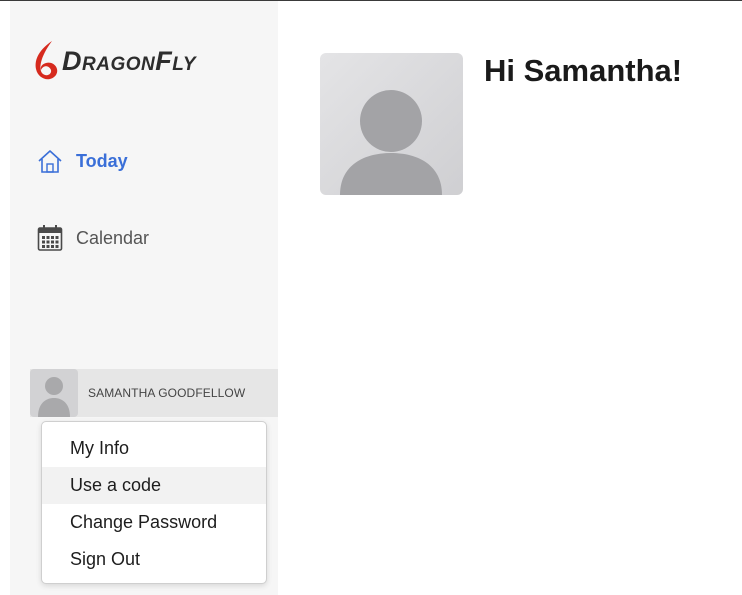 The width and height of the screenshot is (742, 595). What do you see at coordinates (113, 237) in the screenshot?
I see `nav-label-calendar: Calendar` at bounding box center [113, 237].